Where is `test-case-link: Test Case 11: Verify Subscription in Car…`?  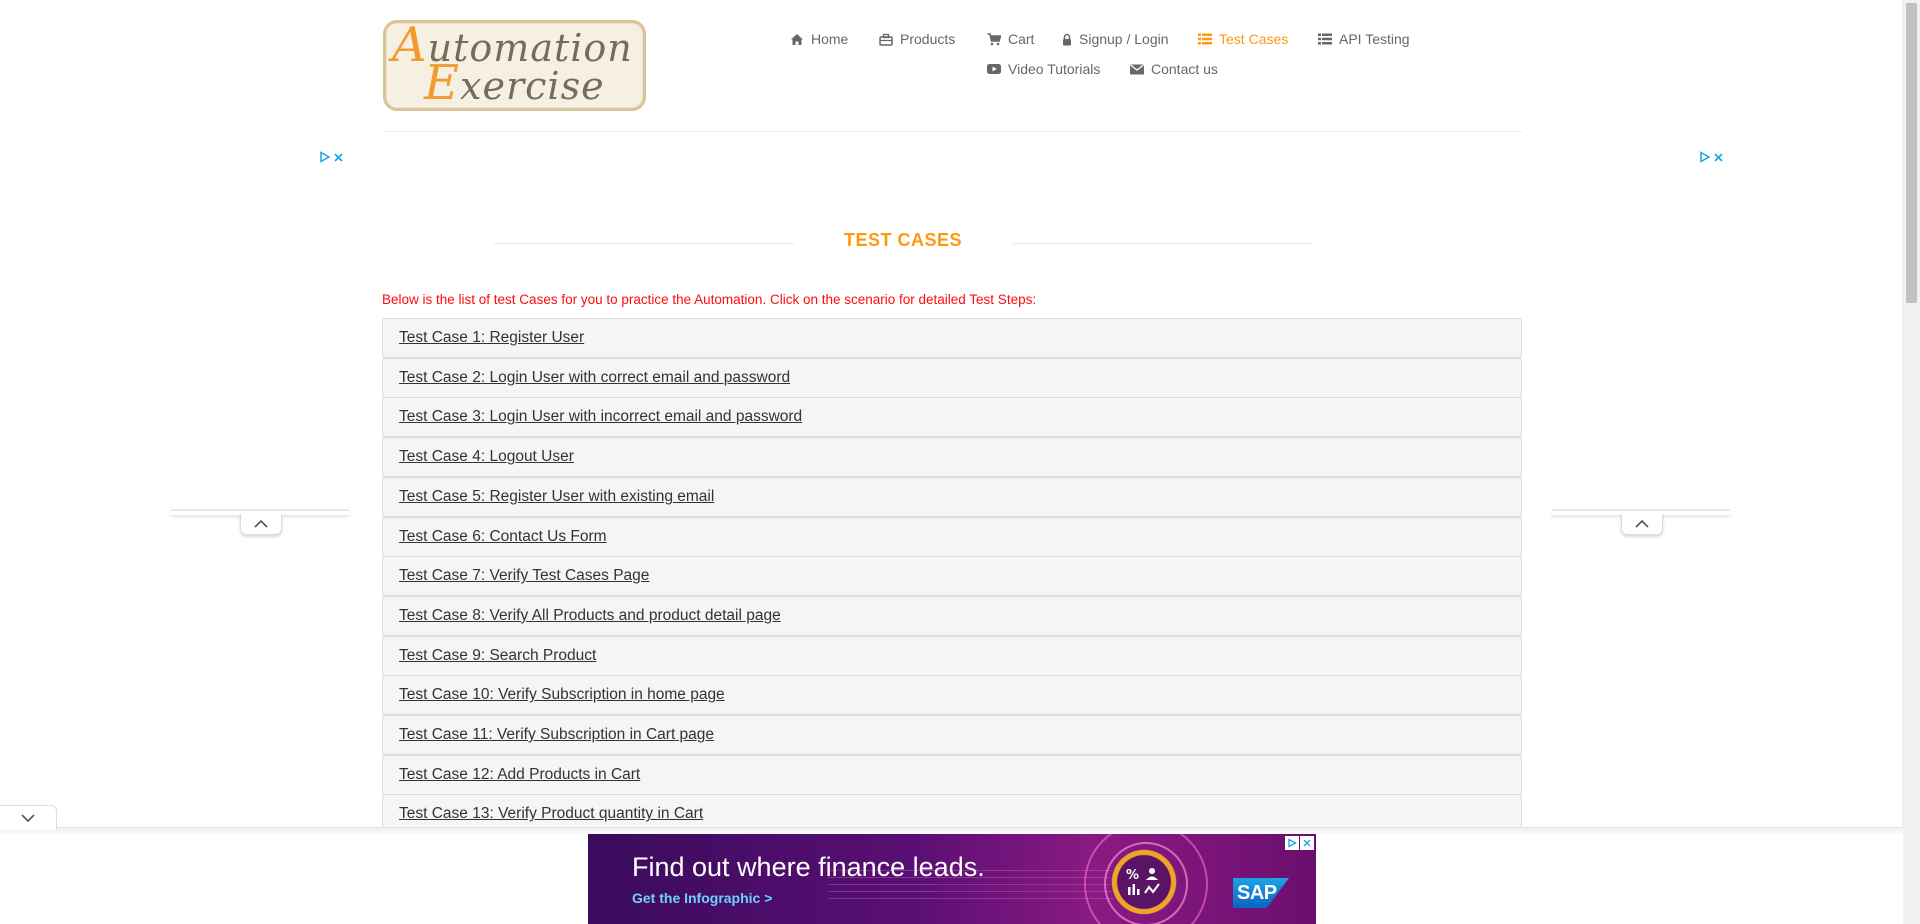 test-case-link: Test Case 11: Verify Subscription in Car… is located at coordinates (556, 735).